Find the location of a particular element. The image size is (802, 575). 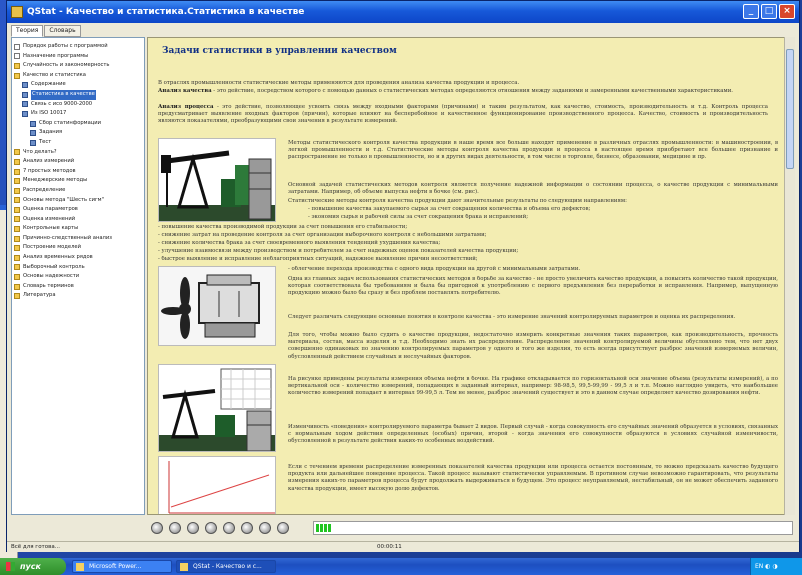

sidebar-item-label: Сбор статинформации is located at coordinates (70, 122).